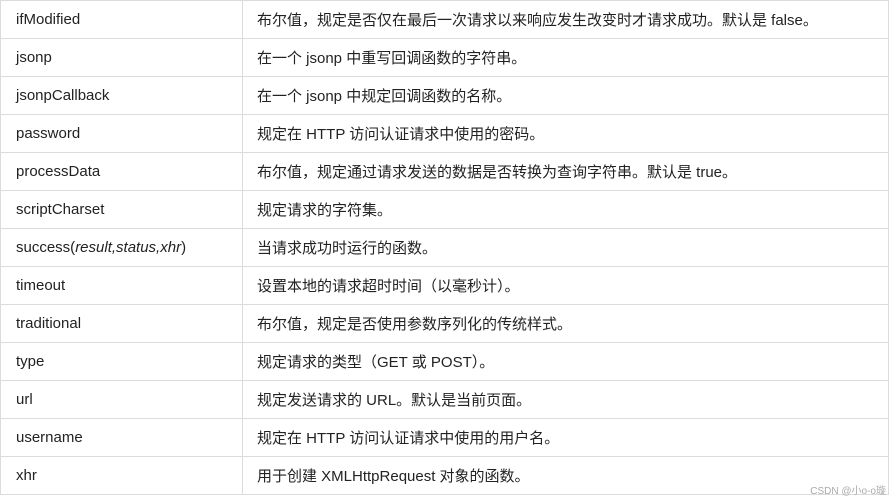 Image resolution: width=894 pixels, height=500 pixels. What do you see at coordinates (848, 491) in the screenshot?
I see `watermark: CSDN @小o-o璇` at bounding box center [848, 491].